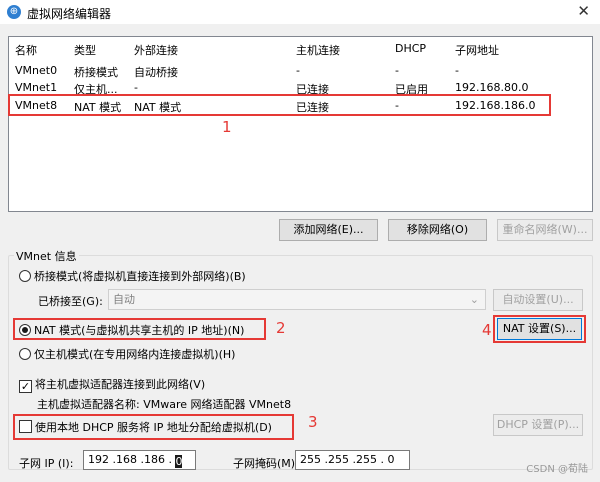  Describe the element at coordinates (495, 105) in the screenshot. I see `cell-subnet: 192.168.186.0` at that location.